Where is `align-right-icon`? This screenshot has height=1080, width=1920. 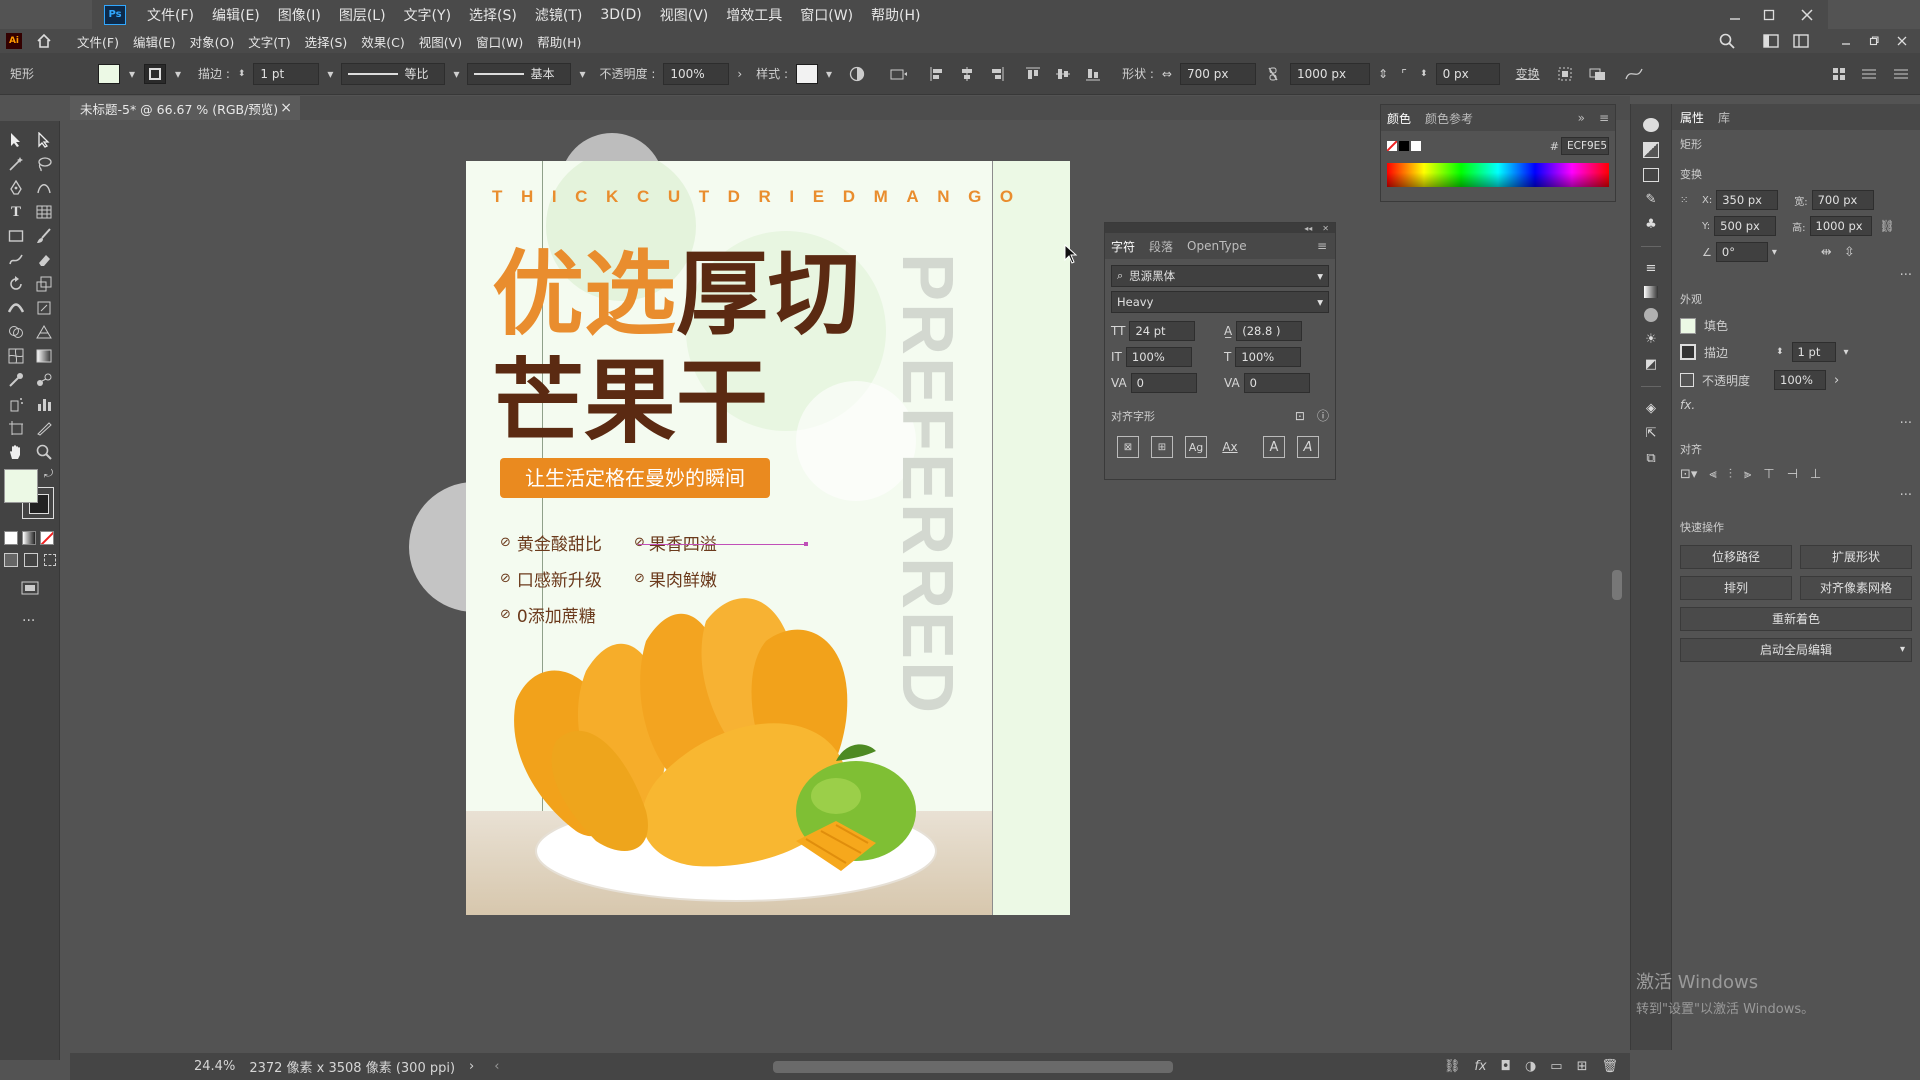
align-right-icon is located at coordinates (997, 73).